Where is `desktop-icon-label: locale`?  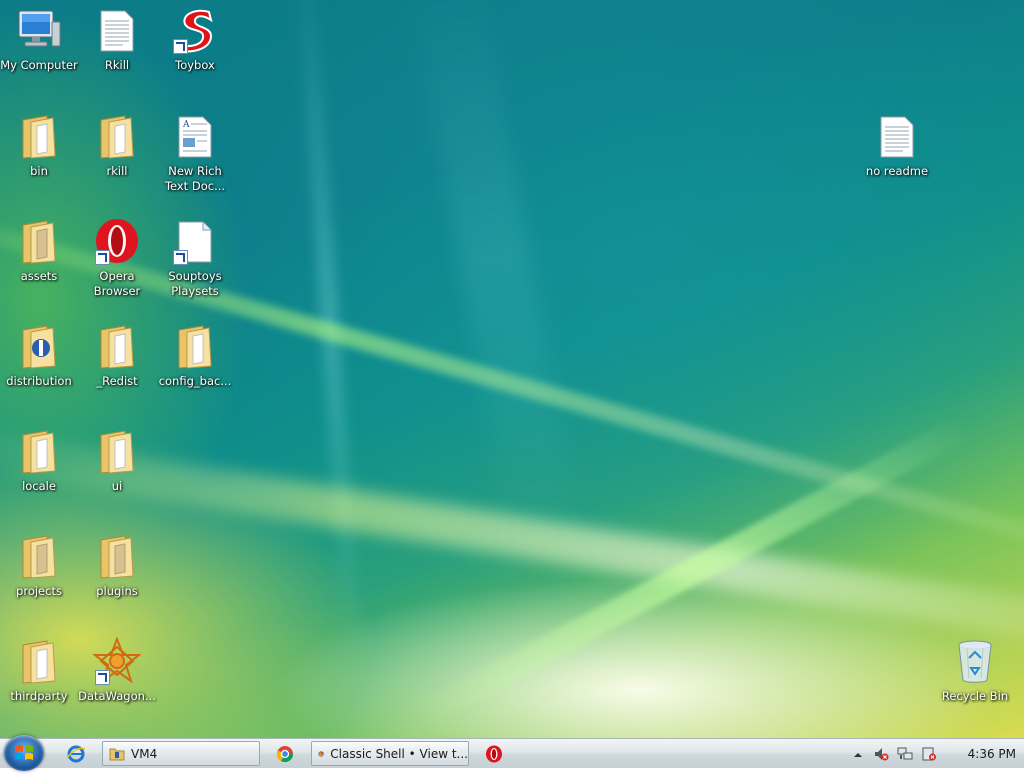
desktop-icon-label: locale is located at coordinates (39, 486).